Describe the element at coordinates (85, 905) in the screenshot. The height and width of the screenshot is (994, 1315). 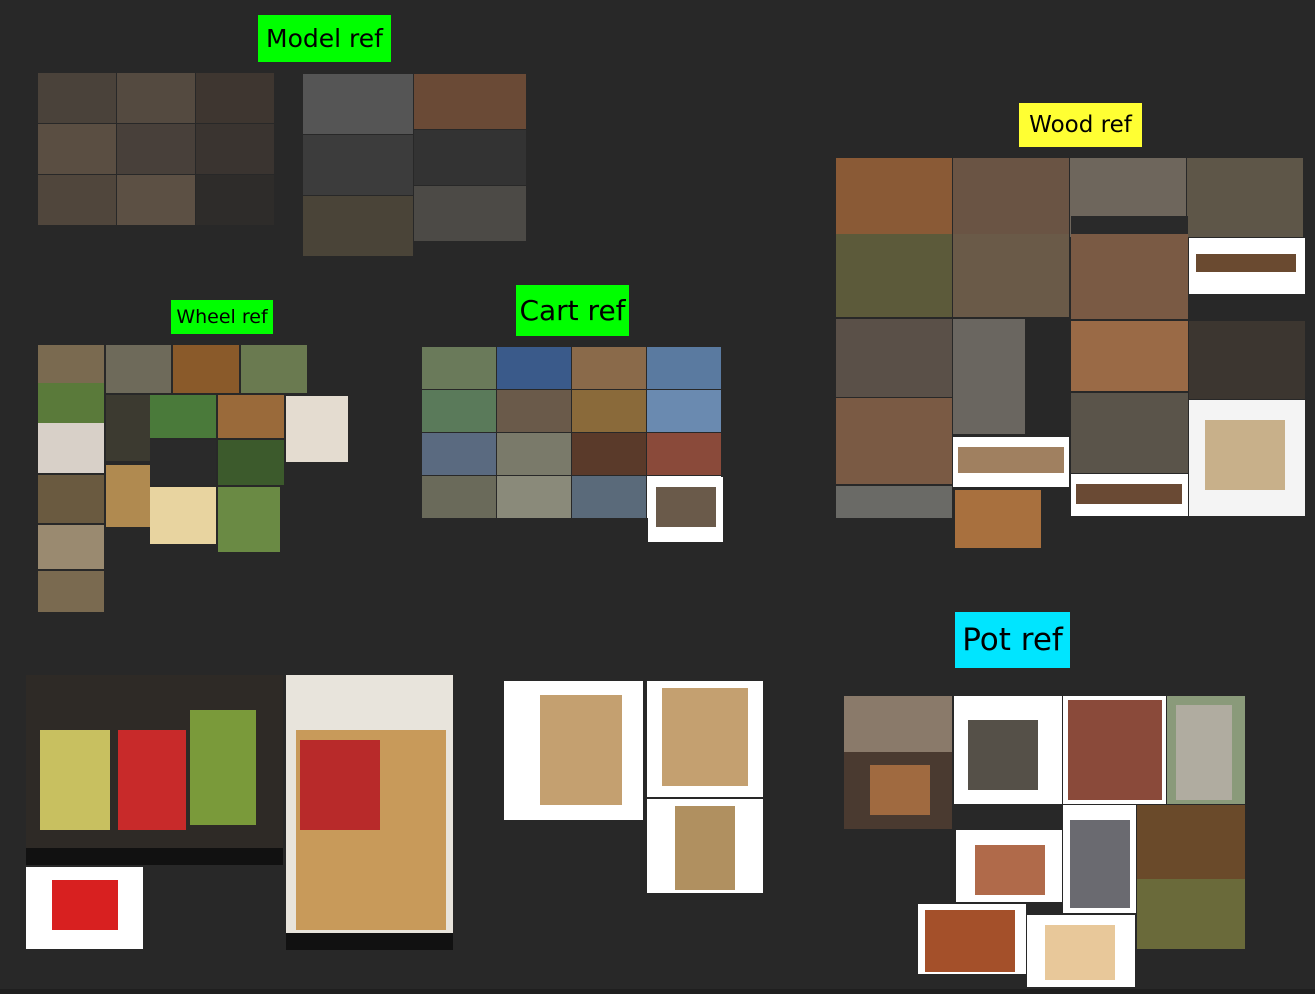
I see `red-jar-image` at that location.